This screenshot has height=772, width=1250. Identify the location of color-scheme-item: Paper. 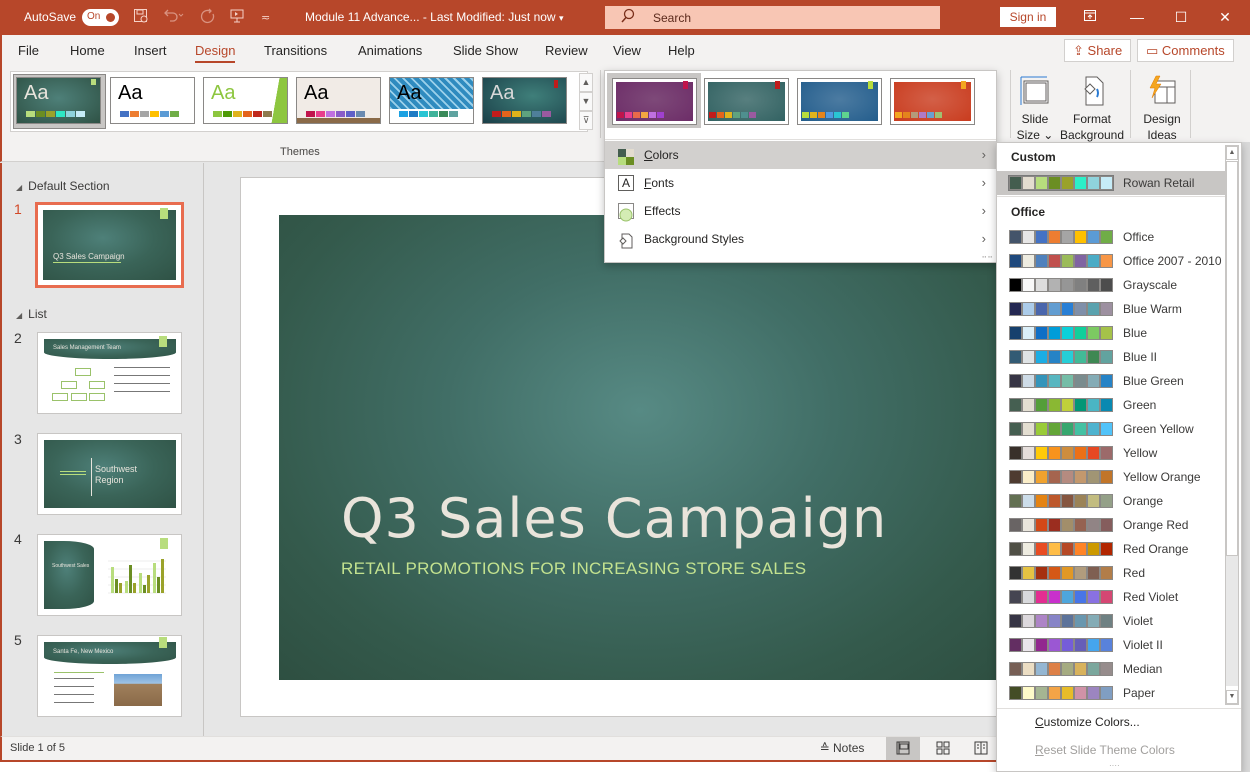
(1111, 693).